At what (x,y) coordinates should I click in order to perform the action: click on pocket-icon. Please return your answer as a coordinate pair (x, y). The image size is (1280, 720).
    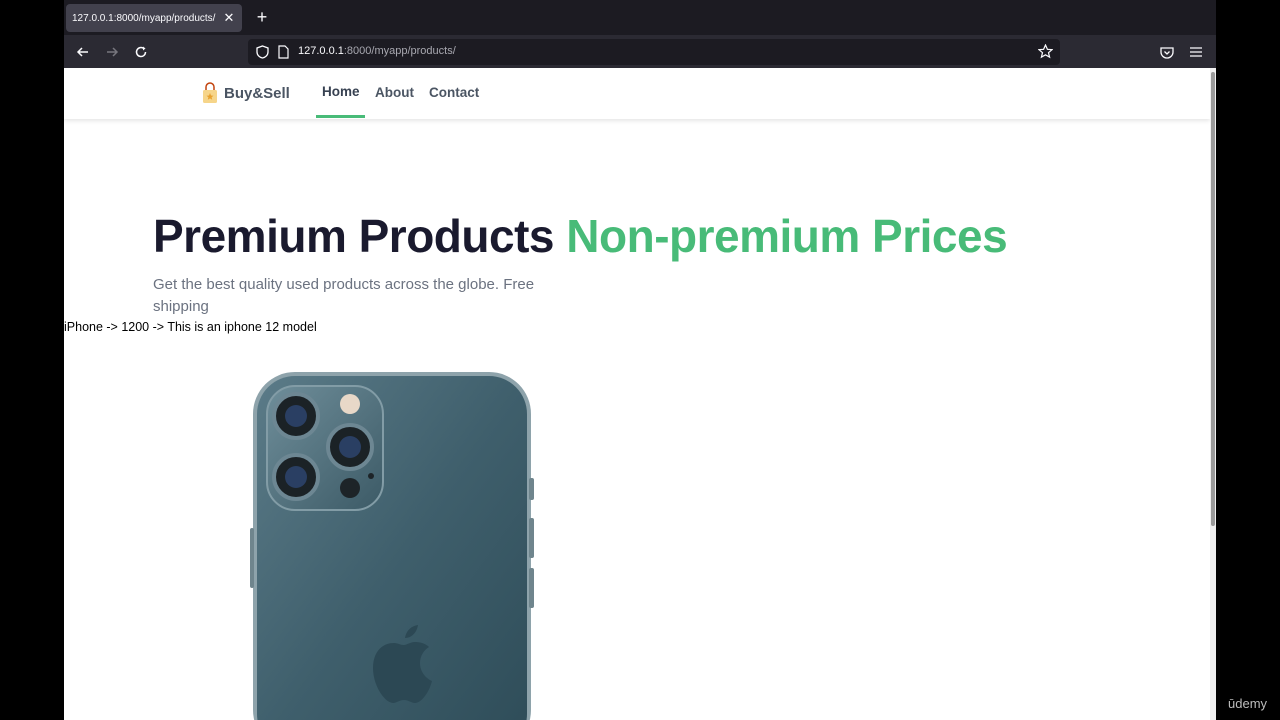
    Looking at the image, I should click on (1167, 52).